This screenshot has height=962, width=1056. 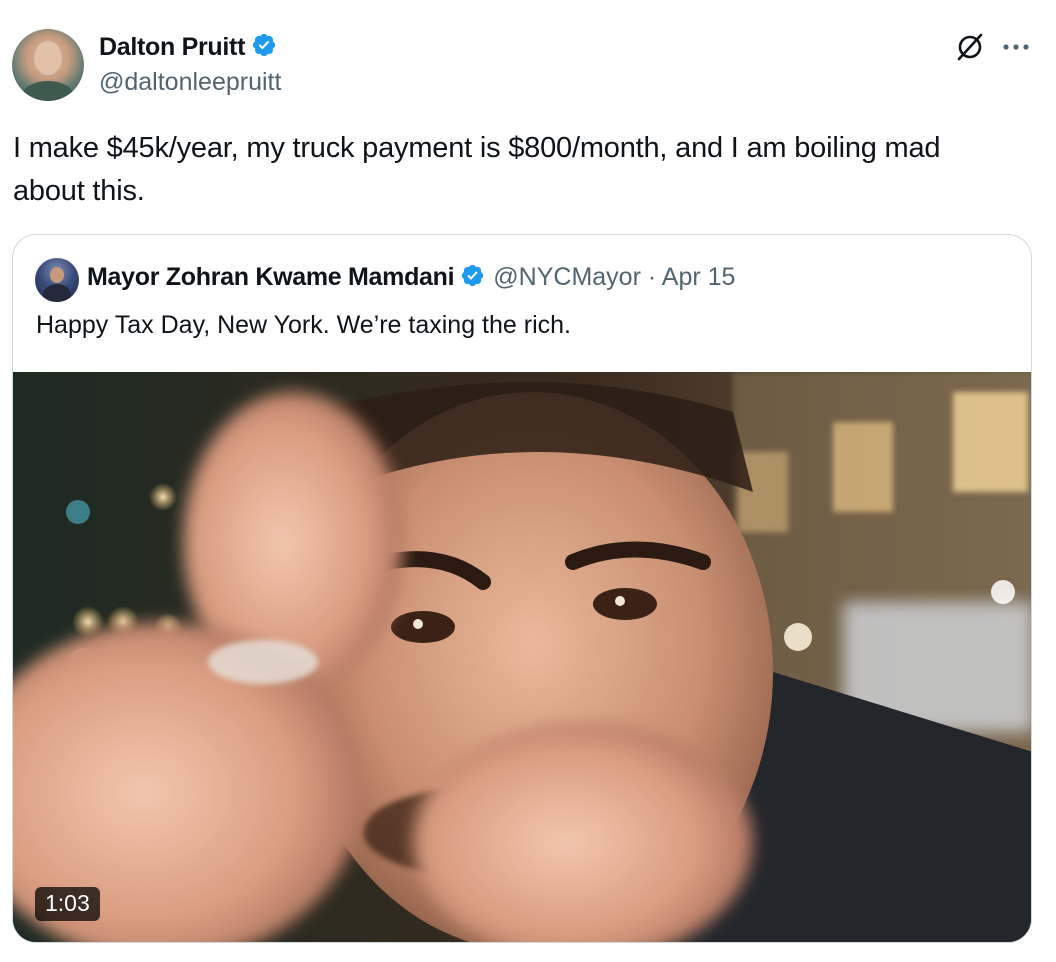 What do you see at coordinates (57, 293) in the screenshot?
I see `quoted-avatar-body` at bounding box center [57, 293].